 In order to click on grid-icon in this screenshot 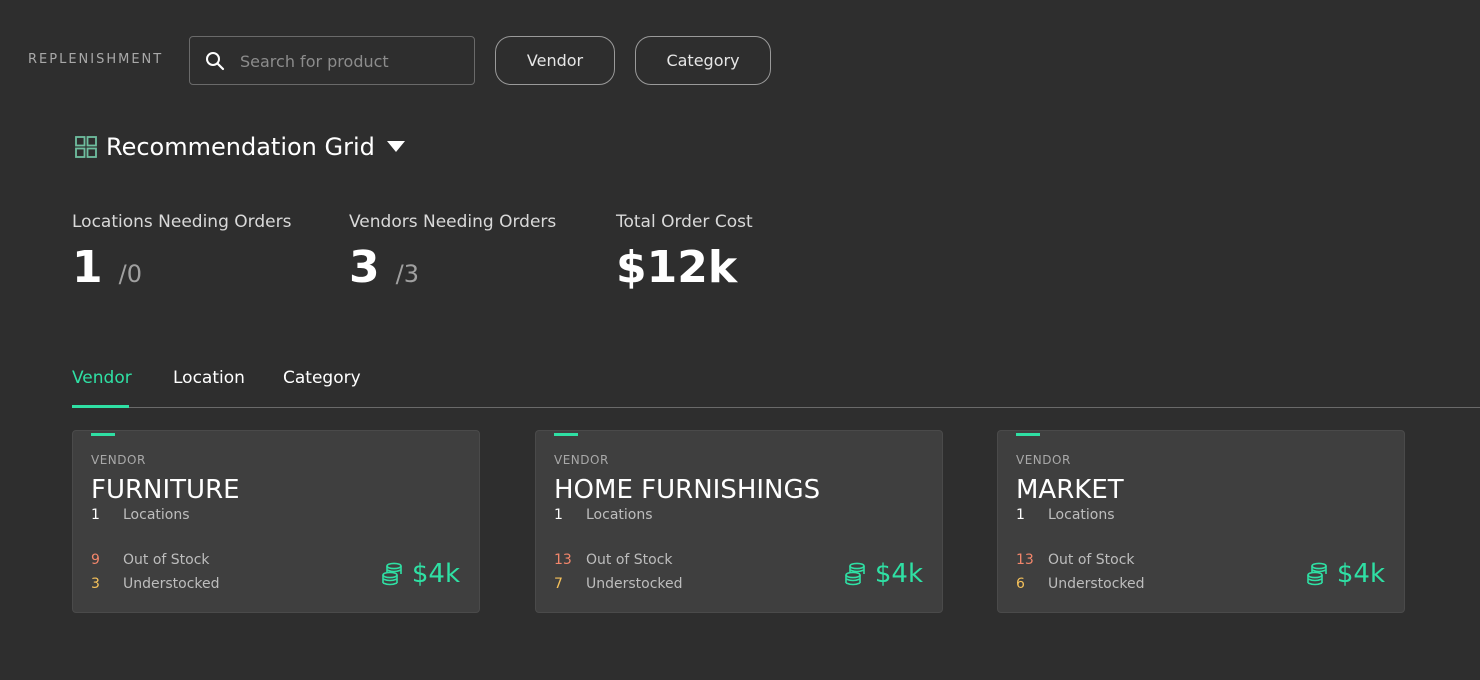, I will do `click(86, 147)`.